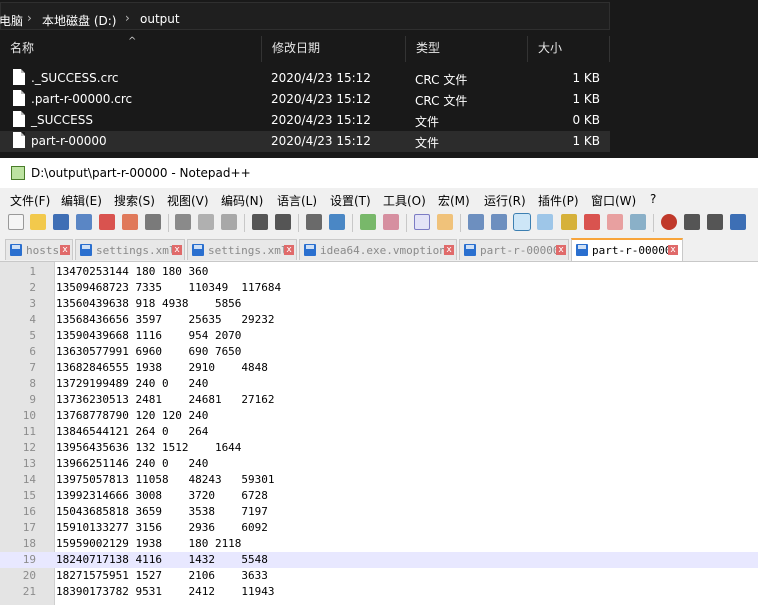 The width and height of the screenshot is (758, 605). What do you see at coordinates (514, 249) in the screenshot?
I see `tab-part-r-00000-1: part-r-00000 x` at bounding box center [514, 249].